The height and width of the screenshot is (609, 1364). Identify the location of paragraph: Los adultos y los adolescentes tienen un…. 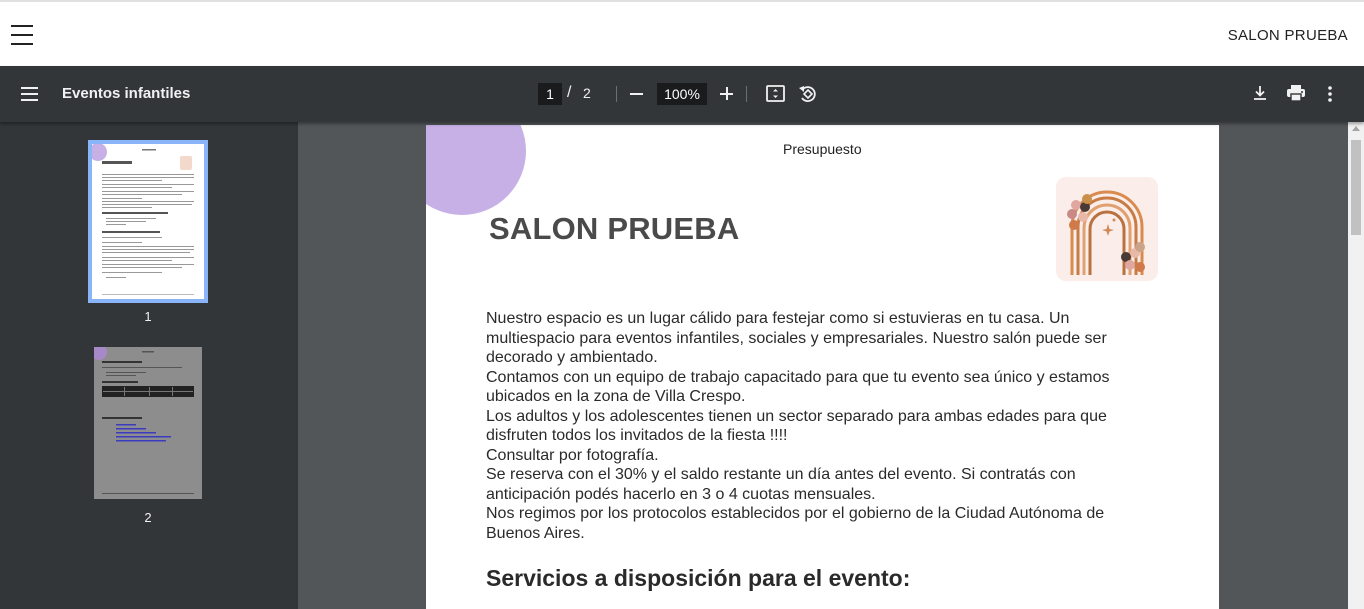
(796, 426).